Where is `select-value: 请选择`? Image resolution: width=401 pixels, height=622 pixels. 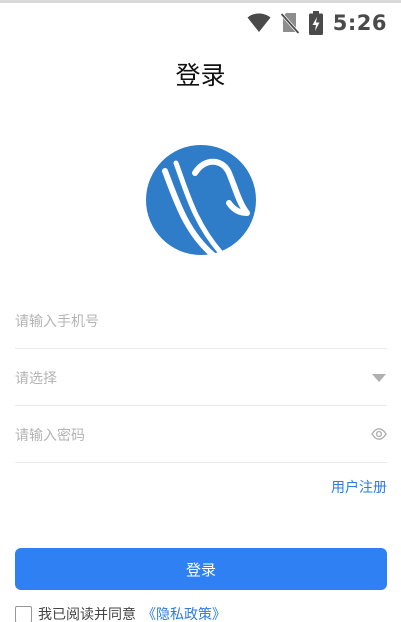 select-value: 请选择 is located at coordinates (36, 378).